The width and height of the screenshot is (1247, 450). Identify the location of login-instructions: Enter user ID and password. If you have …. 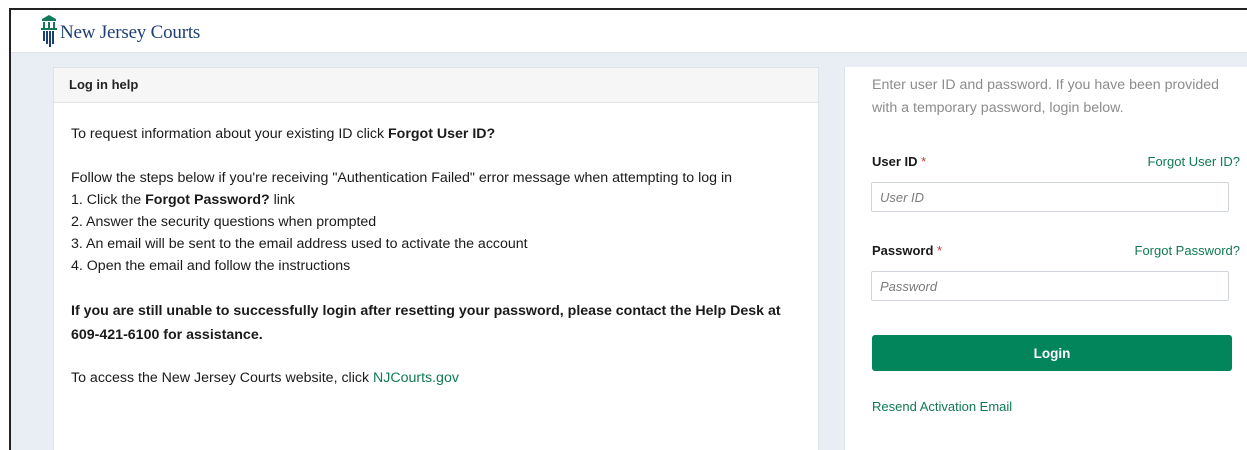
(1046, 96).